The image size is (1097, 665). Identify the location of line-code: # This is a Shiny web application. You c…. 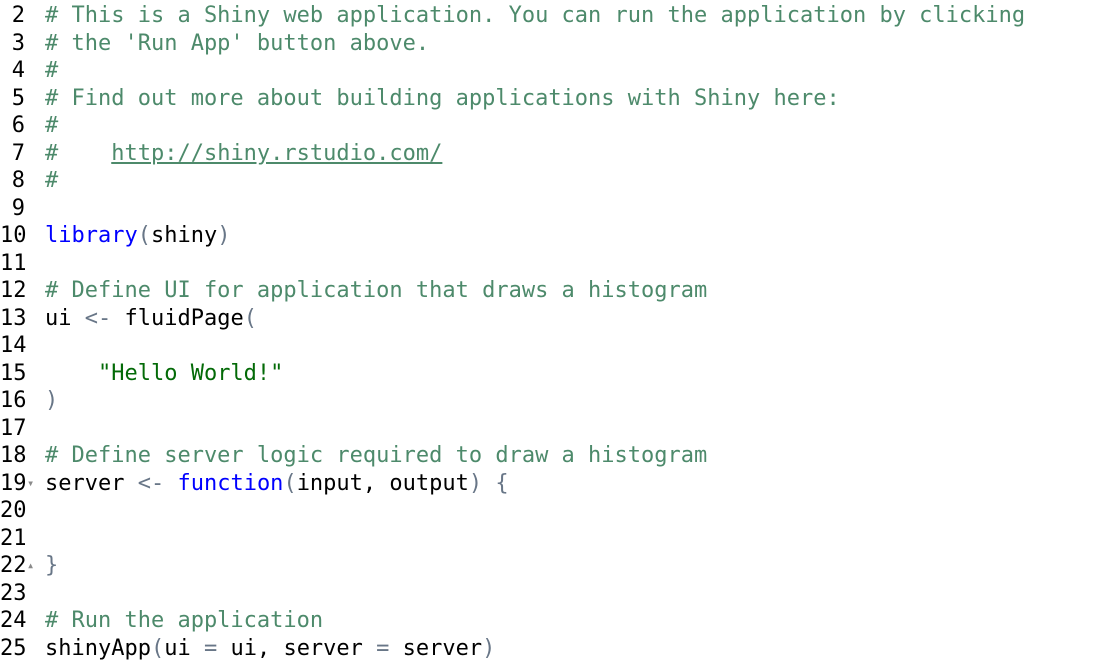
(571, 16).